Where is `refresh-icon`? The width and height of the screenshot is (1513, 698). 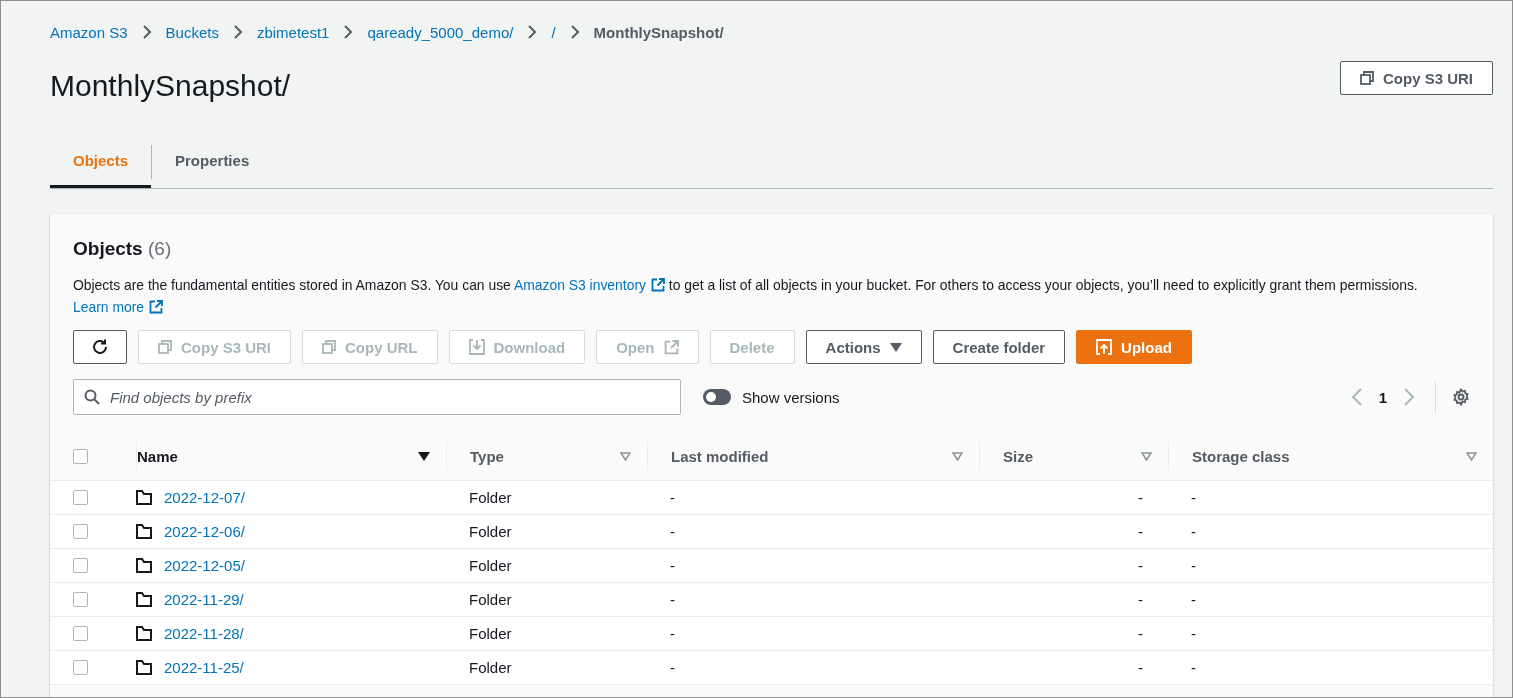
refresh-icon is located at coordinates (100, 347).